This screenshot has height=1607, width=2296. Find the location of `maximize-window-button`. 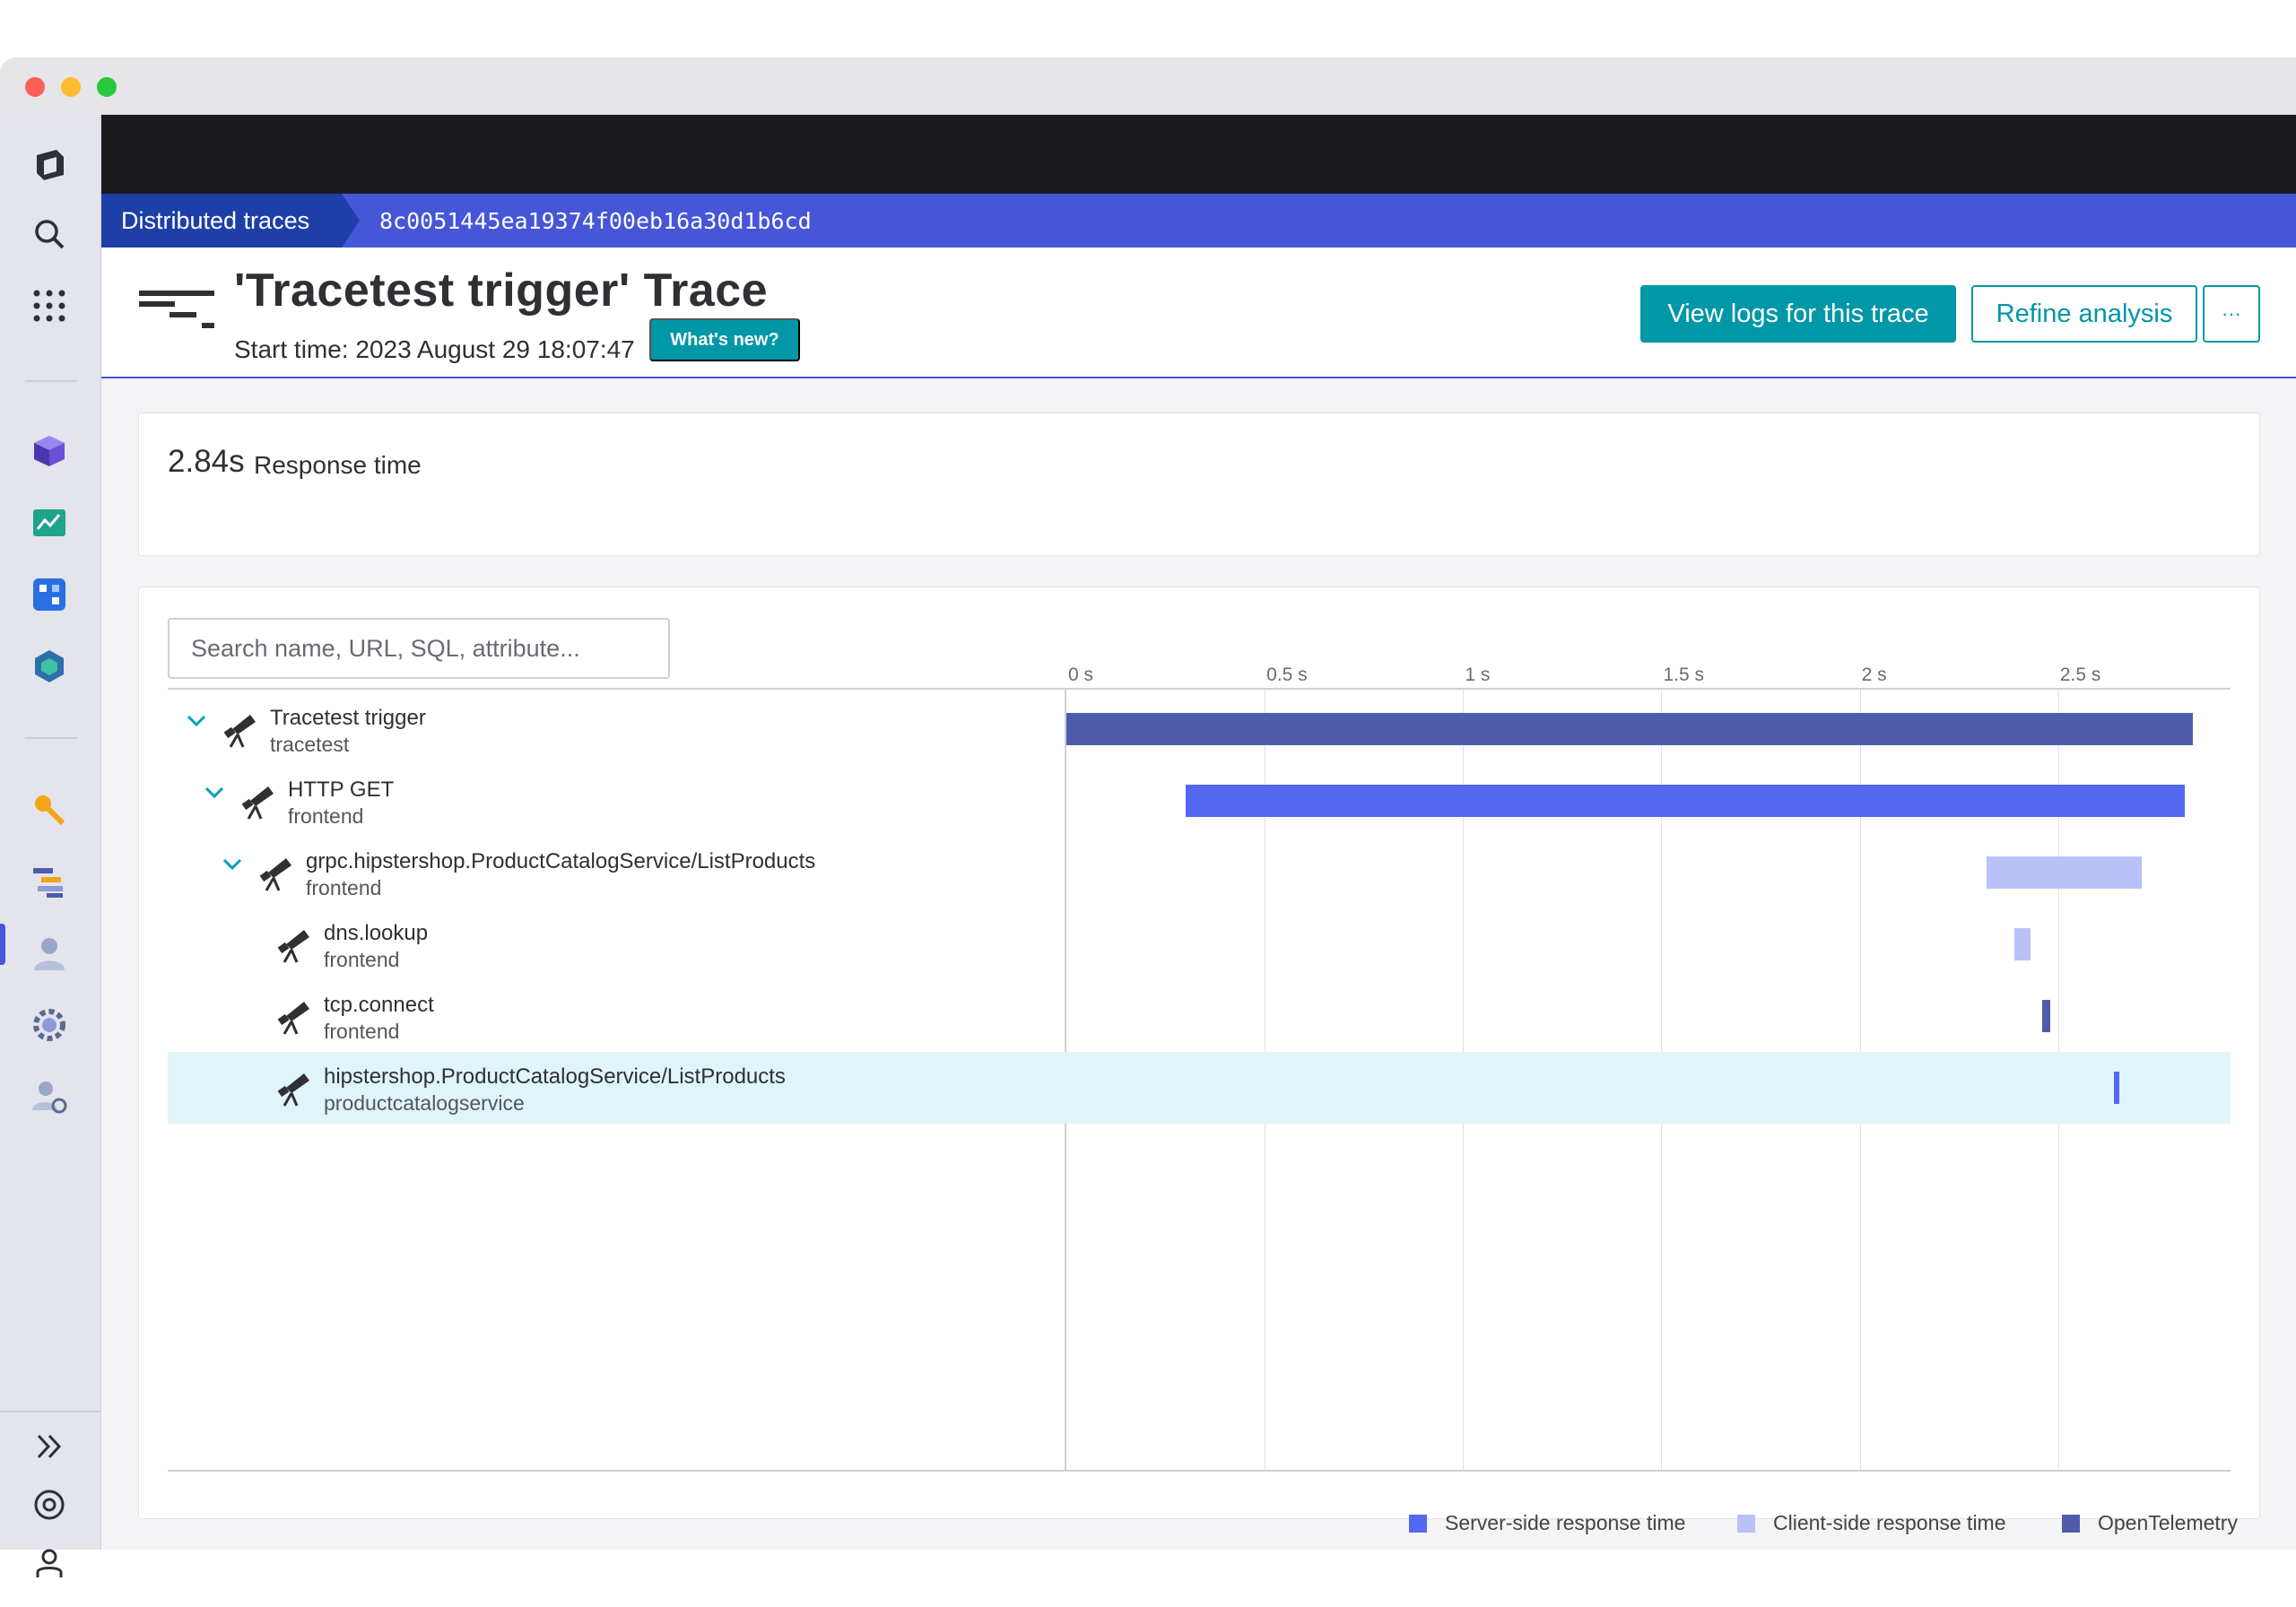

maximize-window-button is located at coordinates (107, 87).